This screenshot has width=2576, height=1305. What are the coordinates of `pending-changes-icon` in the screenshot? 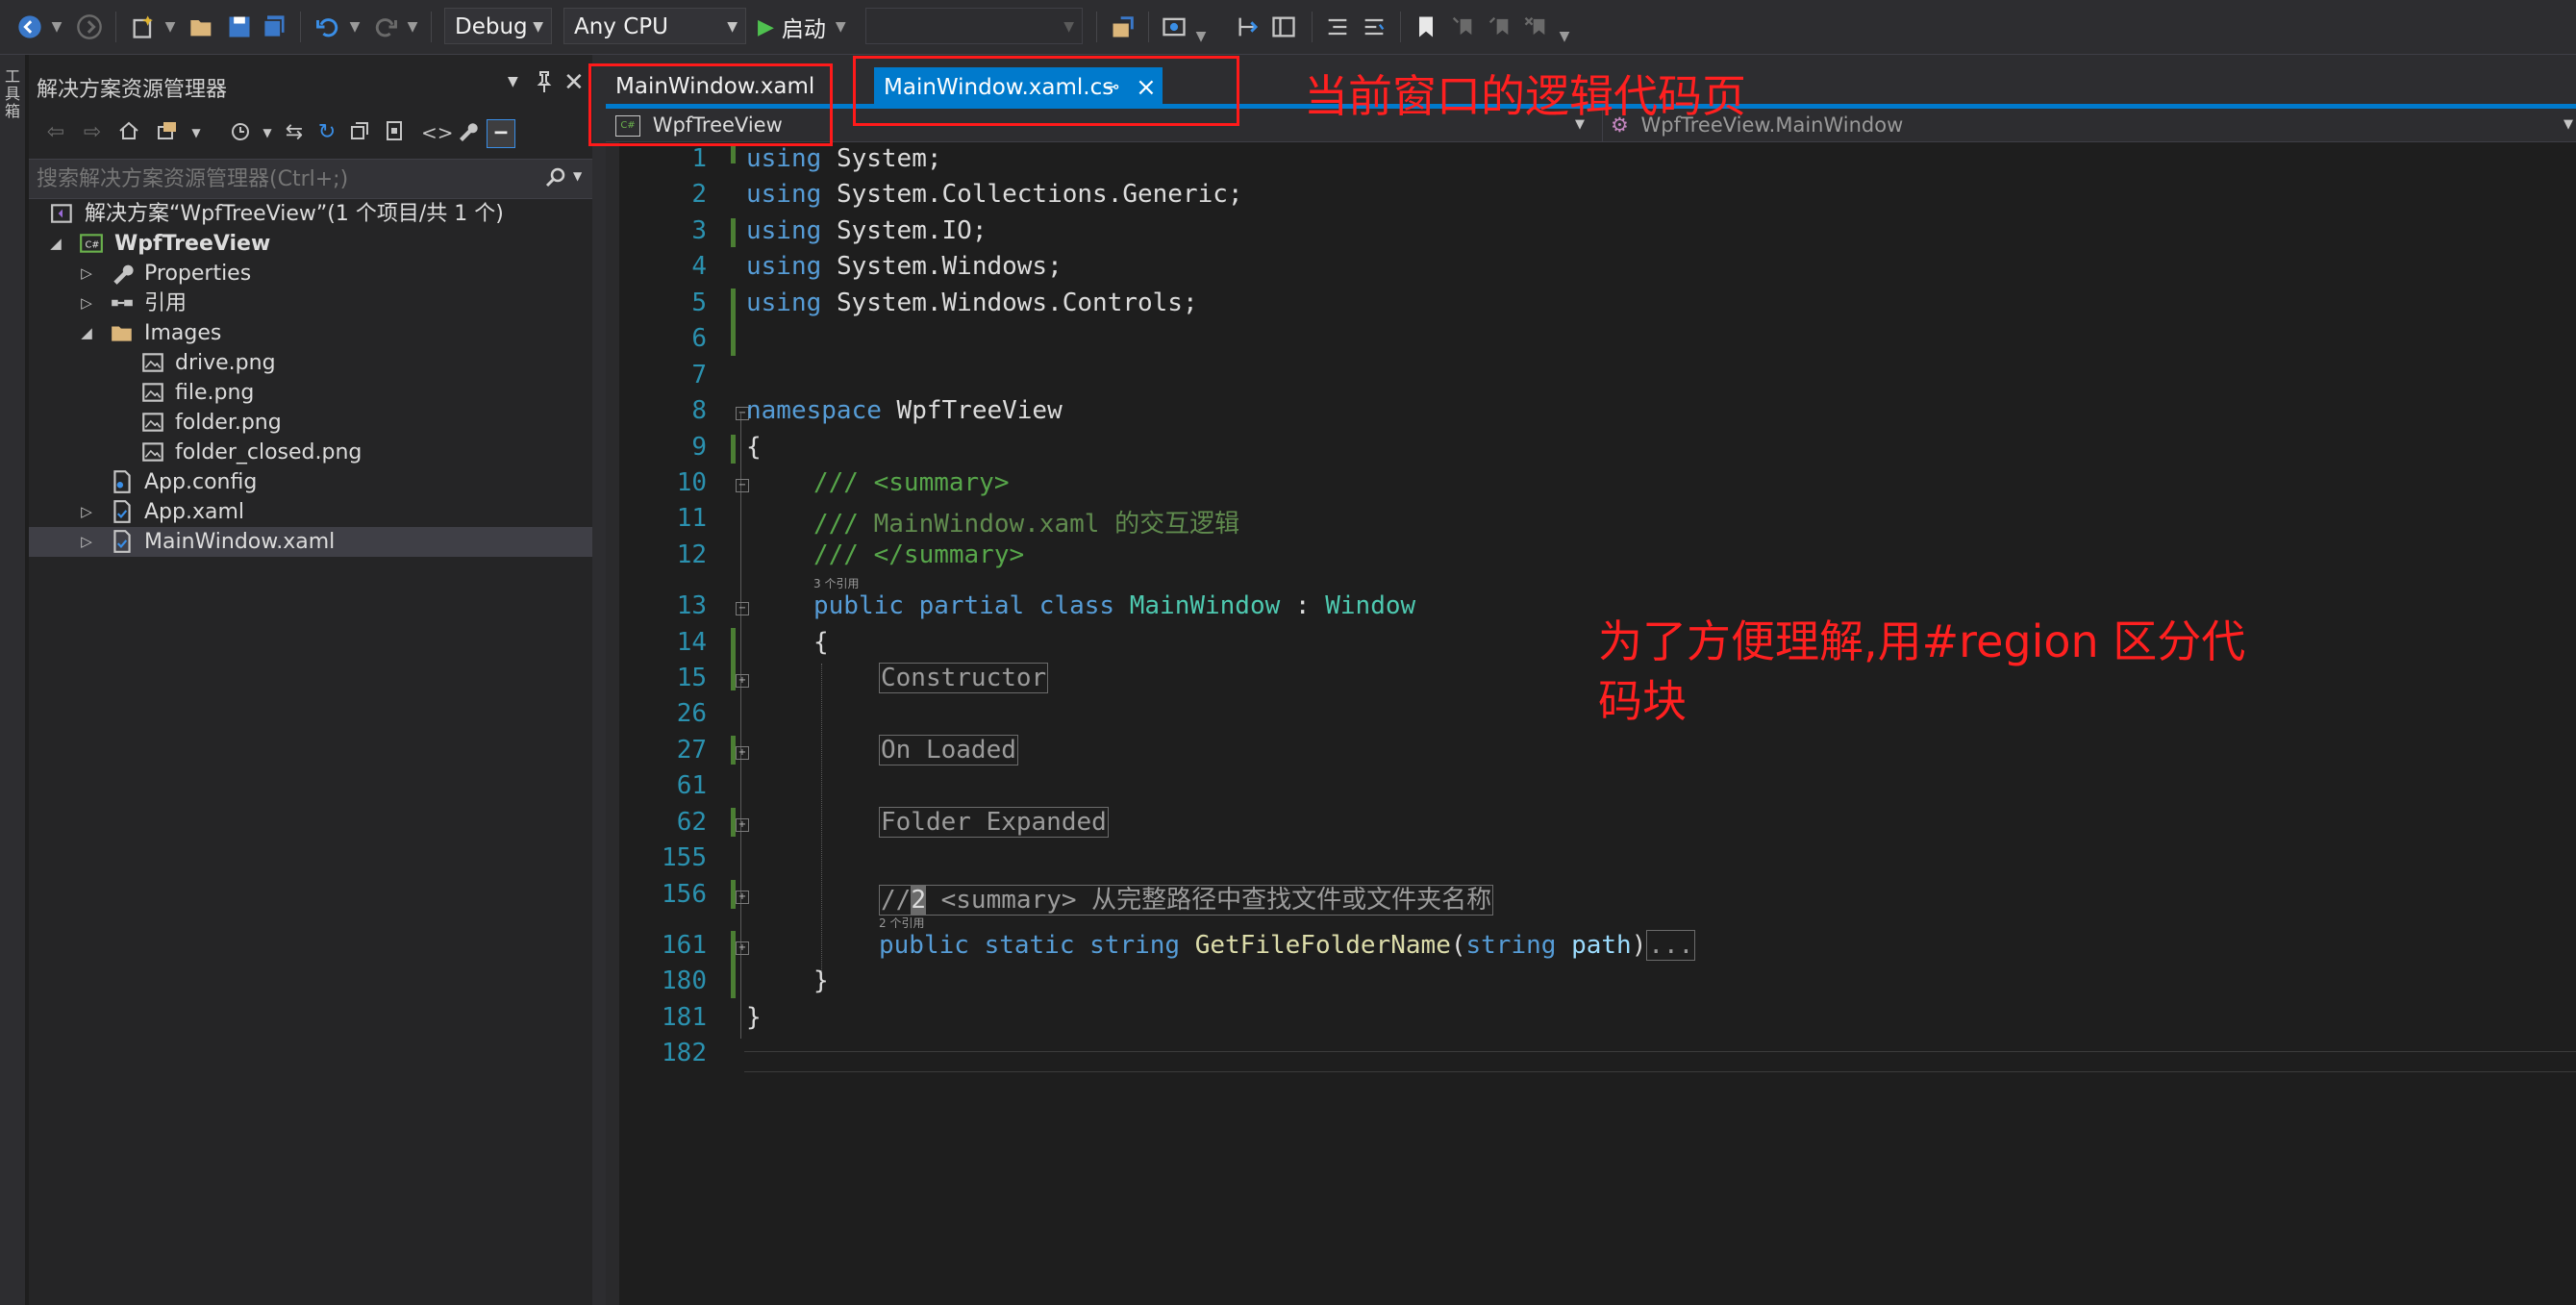 It's located at (240, 132).